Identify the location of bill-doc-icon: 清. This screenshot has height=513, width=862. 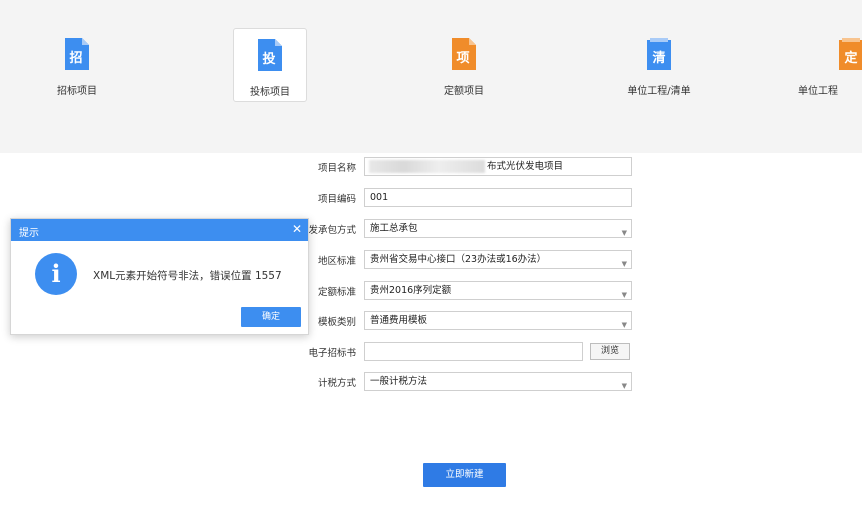
(659, 54).